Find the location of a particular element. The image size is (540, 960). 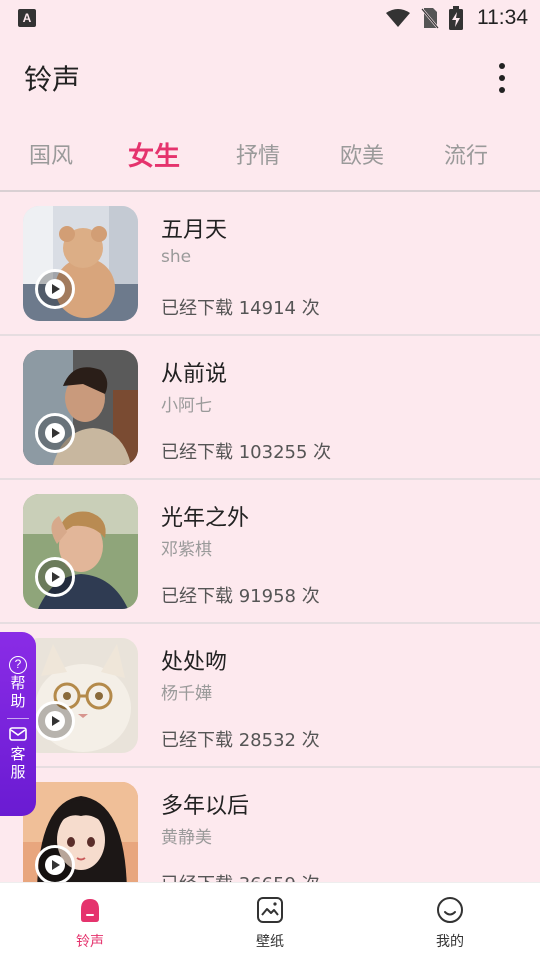

nav-label: 壁纸 is located at coordinates (270, 942).